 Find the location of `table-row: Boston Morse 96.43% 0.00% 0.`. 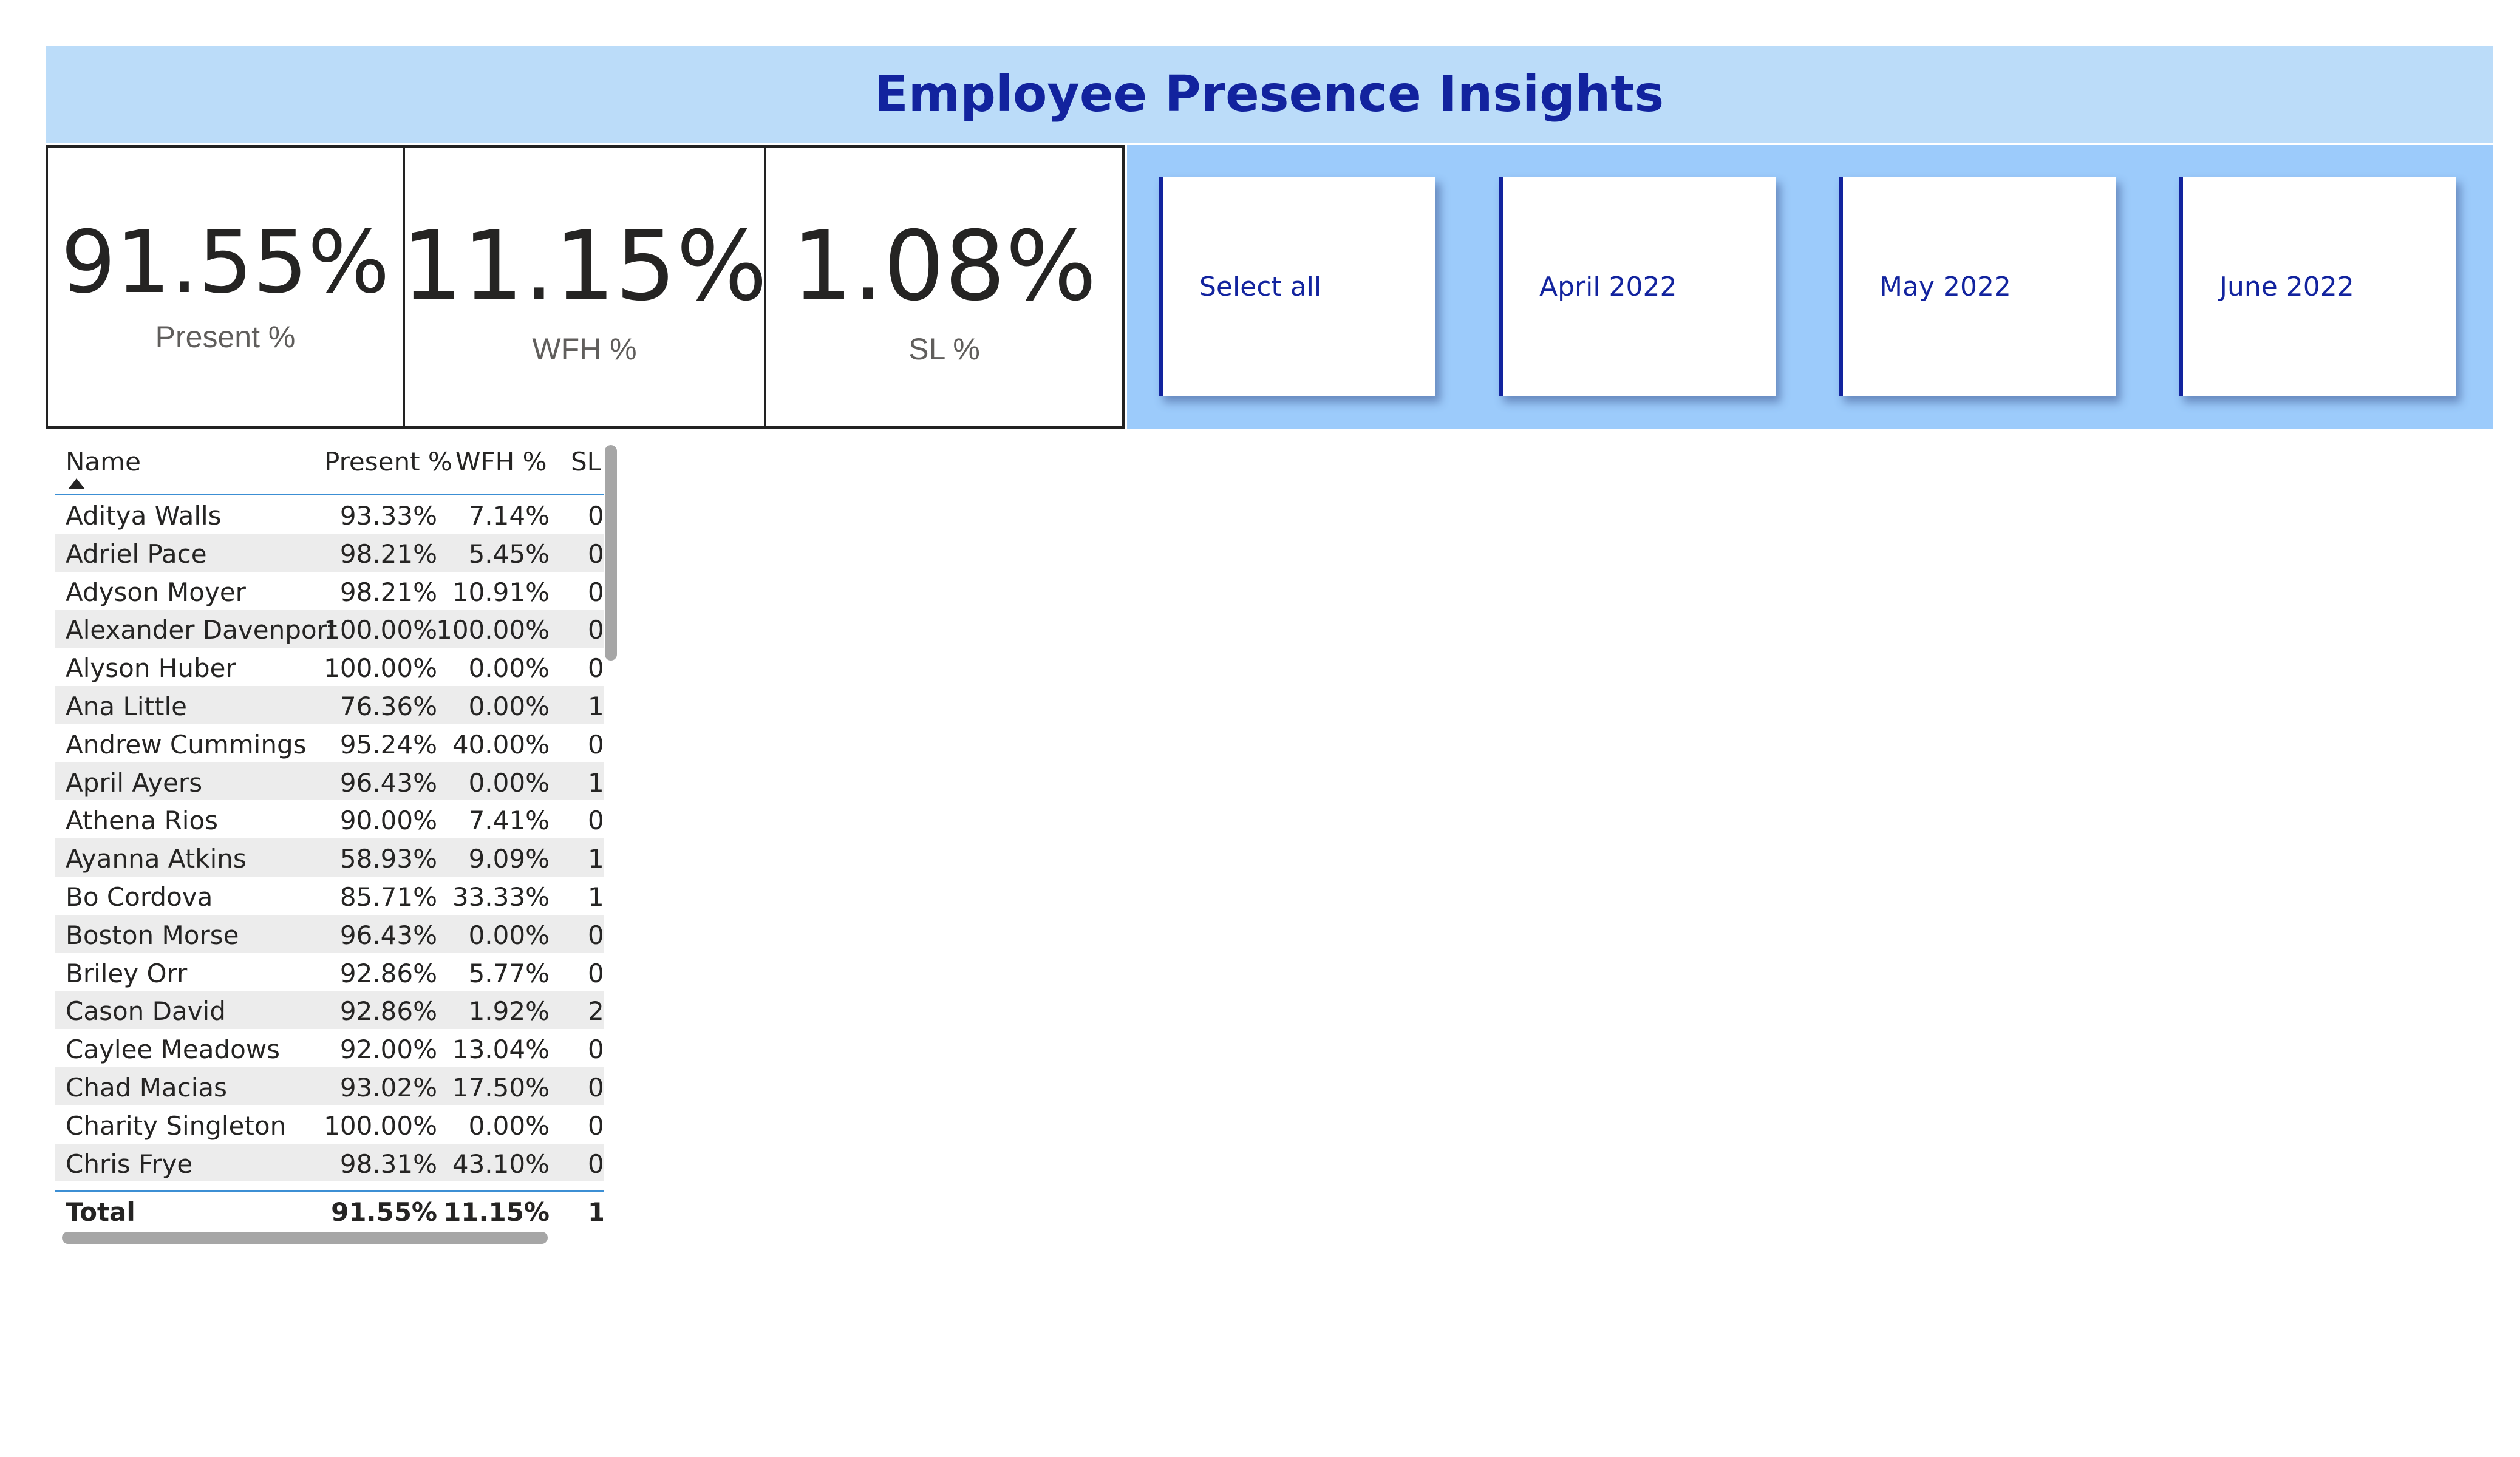

table-row: Boston Morse 96.43% 0.00% 0. is located at coordinates (329, 933).